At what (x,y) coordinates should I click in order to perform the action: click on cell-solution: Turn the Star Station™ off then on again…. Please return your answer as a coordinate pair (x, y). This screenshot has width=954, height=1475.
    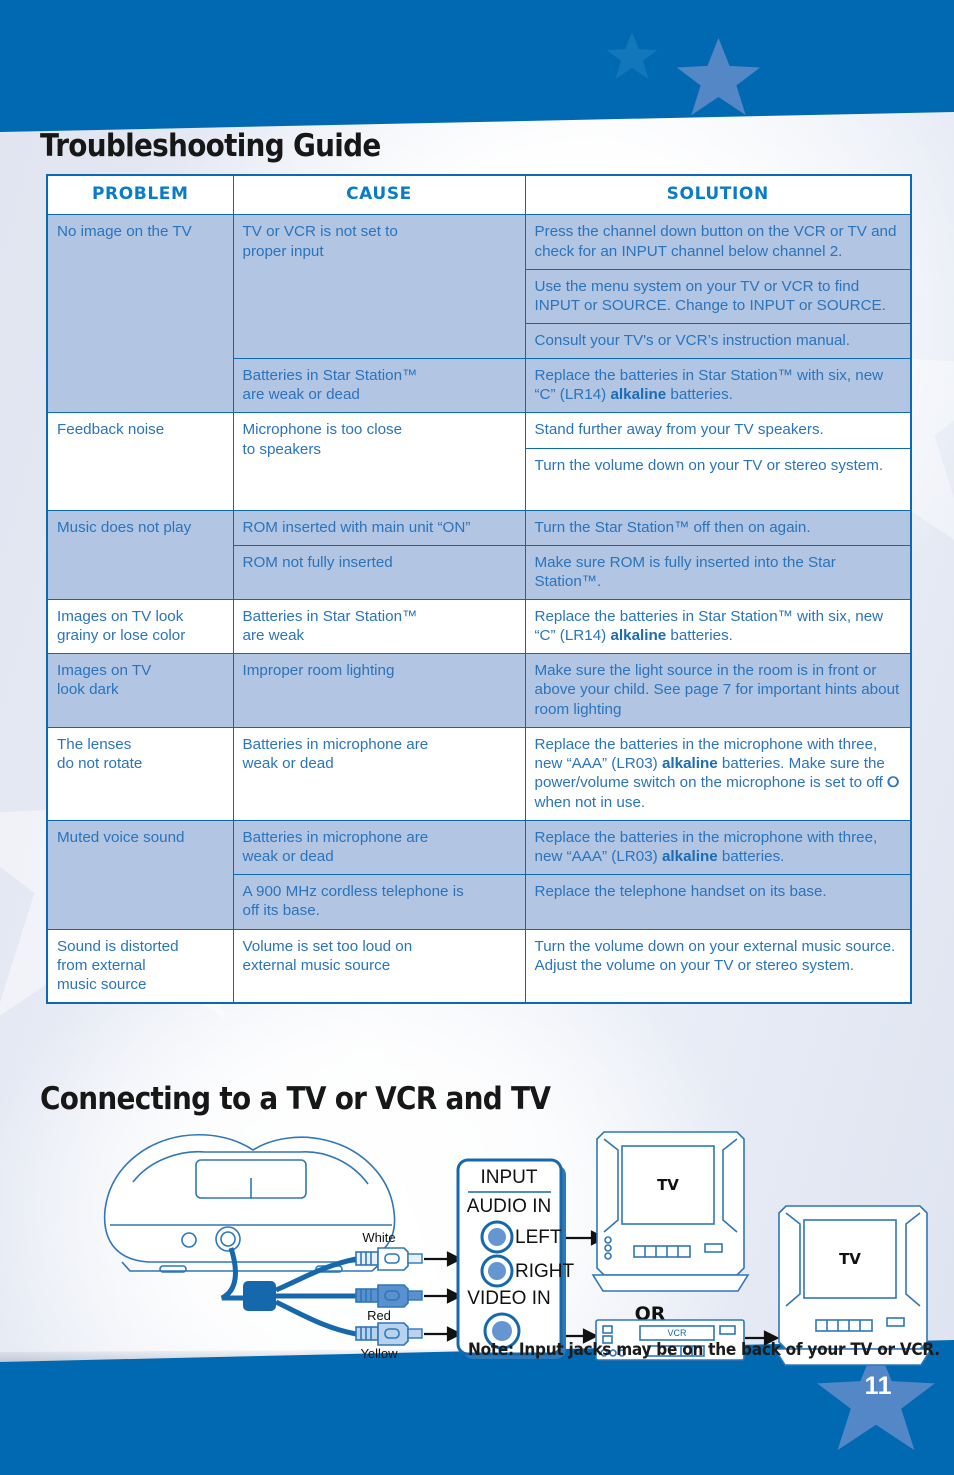
    Looking at the image, I should click on (718, 527).